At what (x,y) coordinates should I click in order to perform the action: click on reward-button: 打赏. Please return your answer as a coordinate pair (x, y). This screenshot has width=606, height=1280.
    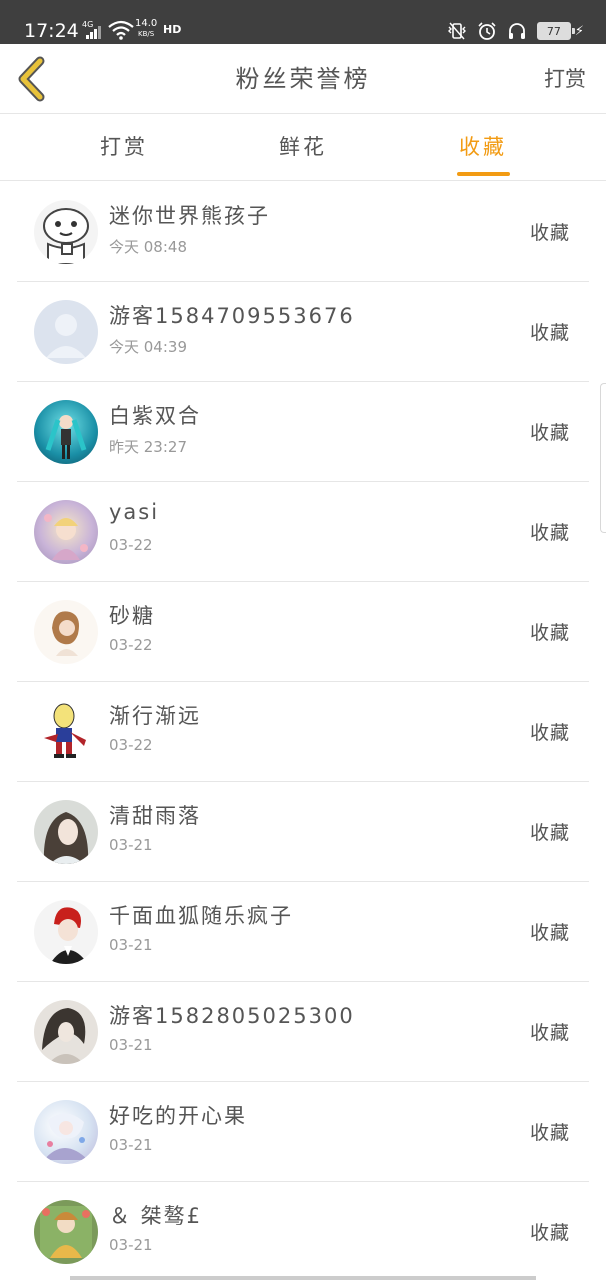
    Looking at the image, I should click on (565, 79).